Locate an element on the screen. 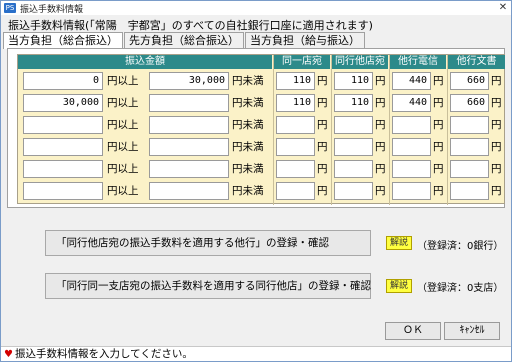 The height and width of the screenshot is (362, 512). table-row: 0 円以上 30,000 円未満 110 円 110 円 440 円 660 円 is located at coordinates (262, 83).